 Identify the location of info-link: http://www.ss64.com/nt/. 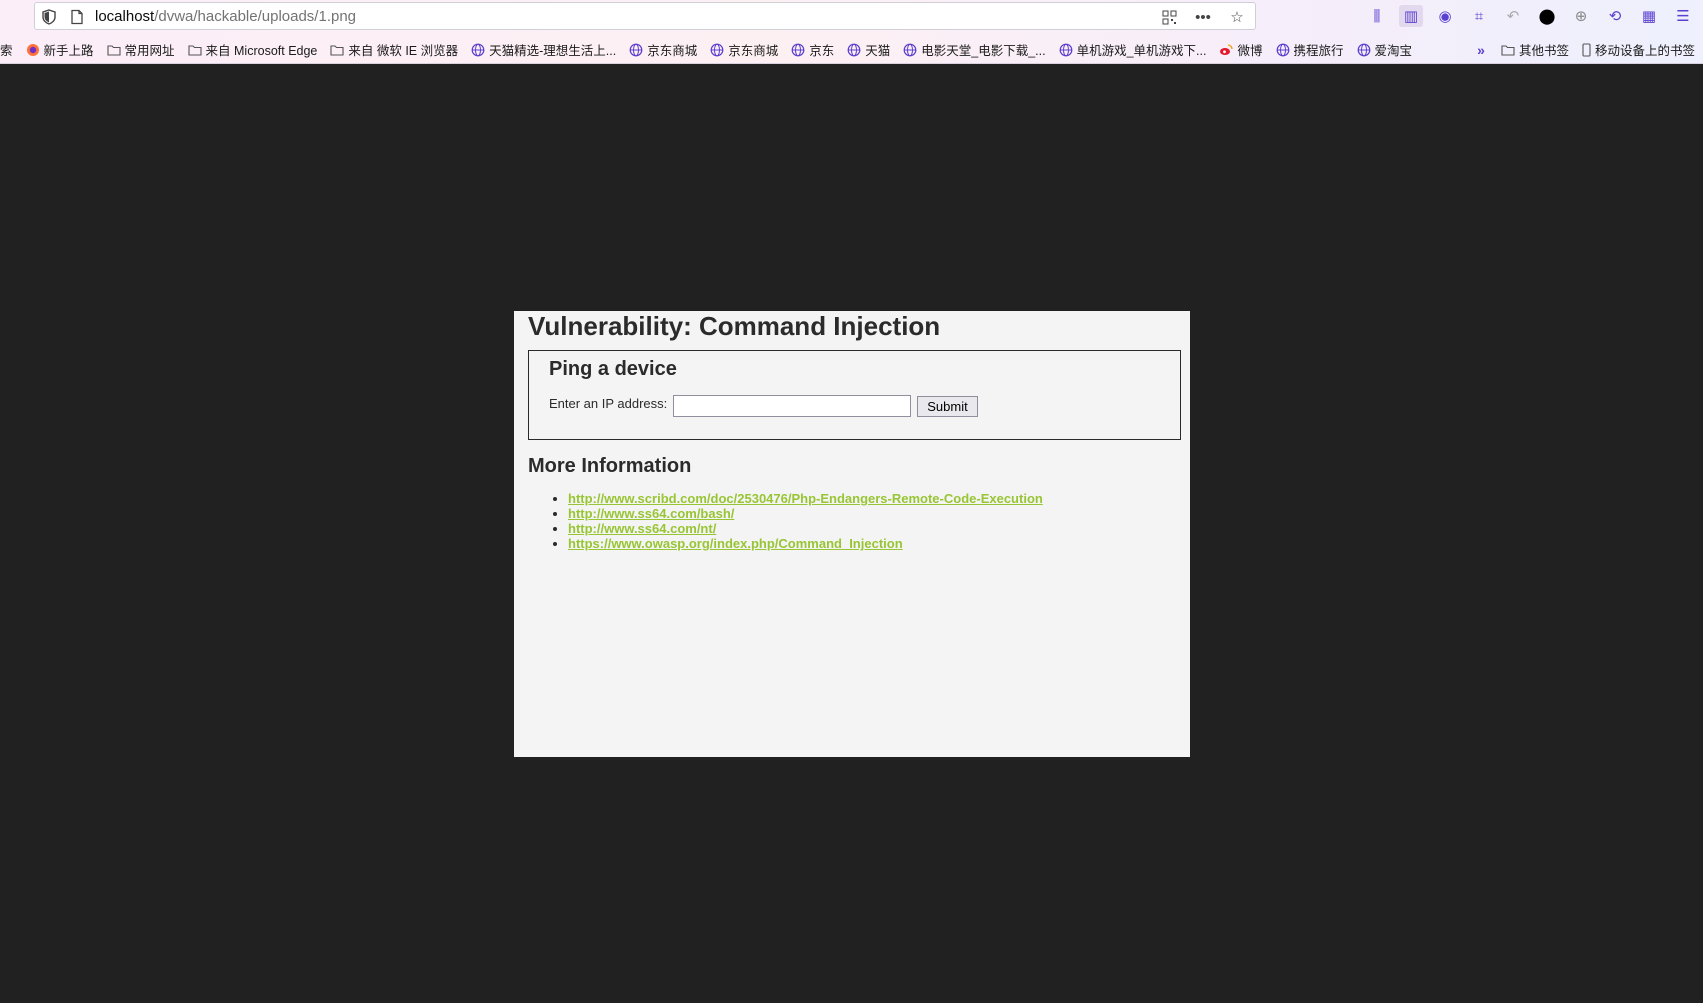
(642, 528).